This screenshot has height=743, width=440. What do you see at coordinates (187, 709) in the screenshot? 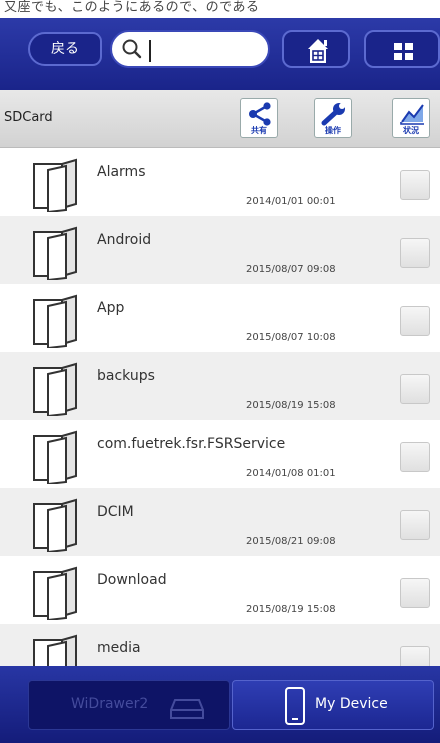
I see `drive-icon` at bounding box center [187, 709].